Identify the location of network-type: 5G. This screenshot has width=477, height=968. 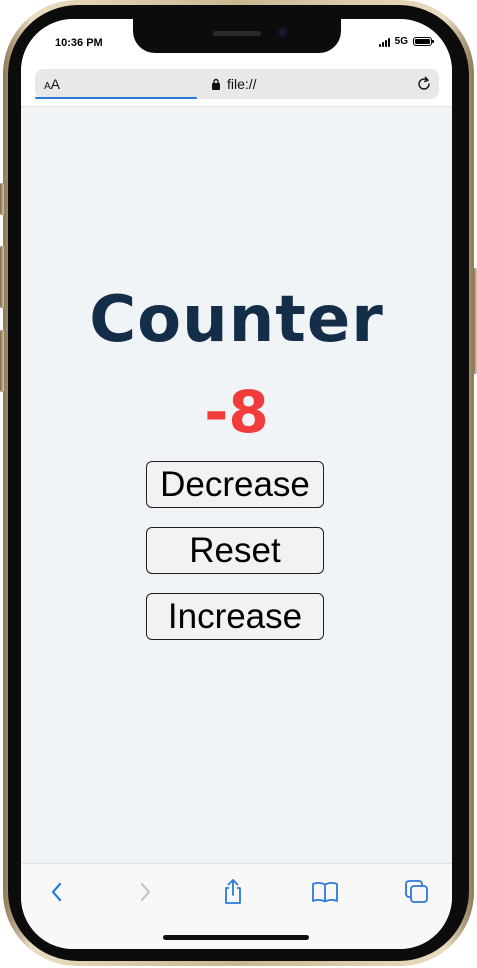
(401, 41).